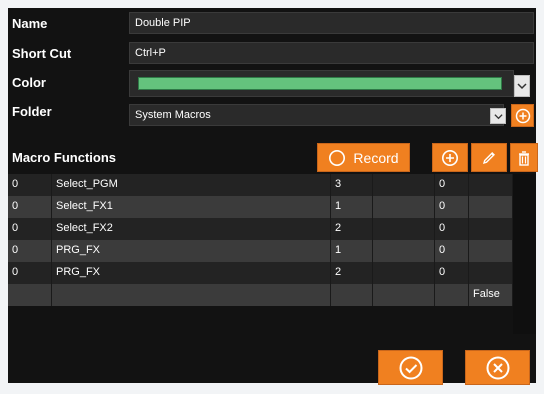 The height and width of the screenshot is (394, 544). I want to click on color-label: Color, so click(29, 82).